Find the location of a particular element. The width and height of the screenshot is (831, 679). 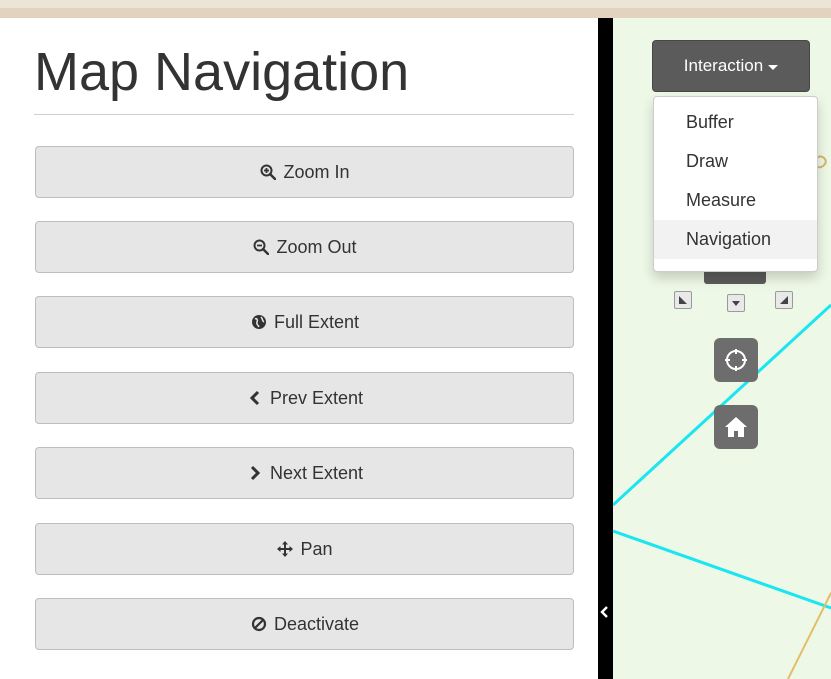

panel-title: Map Navigation is located at coordinates (222, 72).